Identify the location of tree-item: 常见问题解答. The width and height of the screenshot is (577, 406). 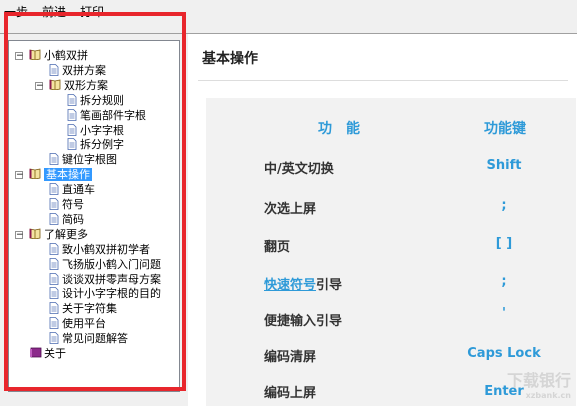
(88, 339).